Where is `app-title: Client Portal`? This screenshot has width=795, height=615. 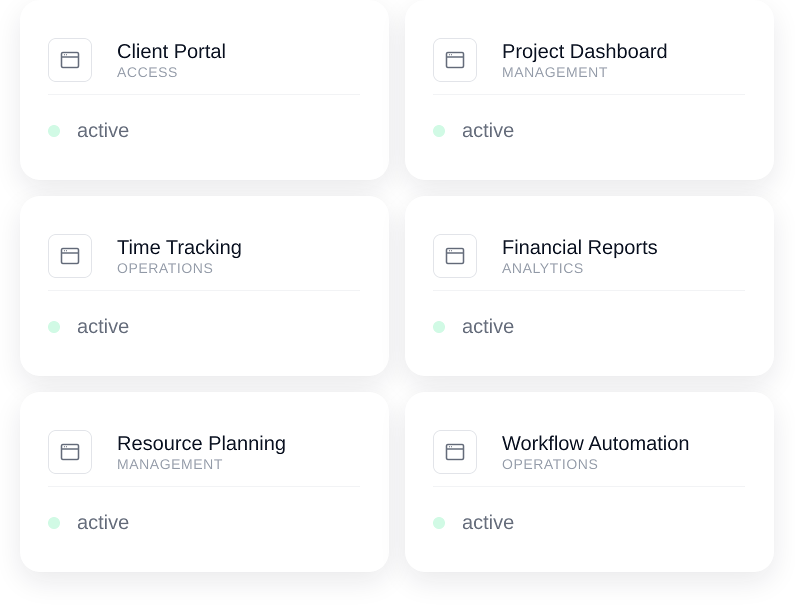 app-title: Client Portal is located at coordinates (171, 52).